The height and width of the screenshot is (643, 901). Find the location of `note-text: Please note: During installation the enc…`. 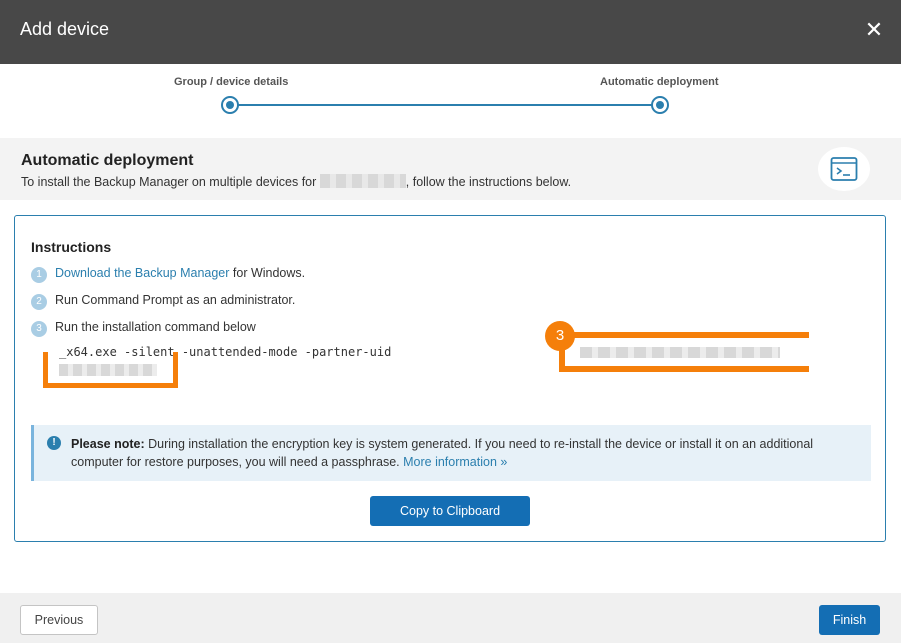

note-text: Please note: During installation the enc… is located at coordinates (468, 453).